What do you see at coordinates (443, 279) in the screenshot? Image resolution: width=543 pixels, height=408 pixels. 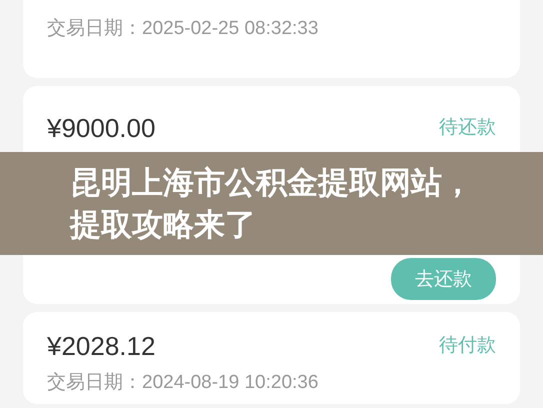 I see `repay-button: 去还款` at bounding box center [443, 279].